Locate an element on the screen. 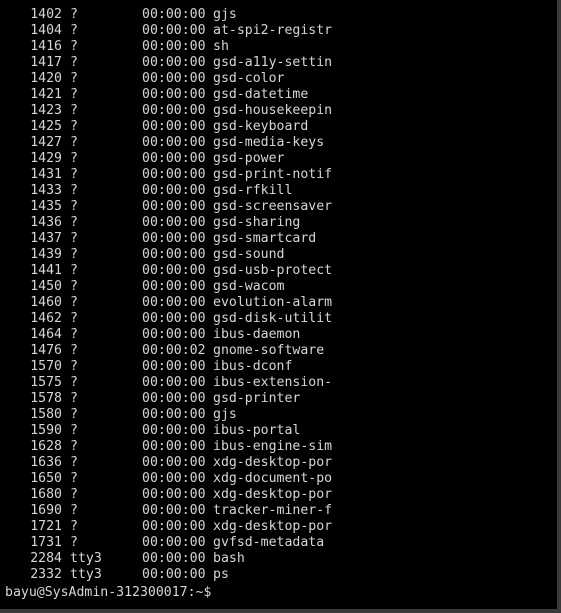  process-row: 1425? 00:00:00 gsd-keyboard is located at coordinates (278, 127).